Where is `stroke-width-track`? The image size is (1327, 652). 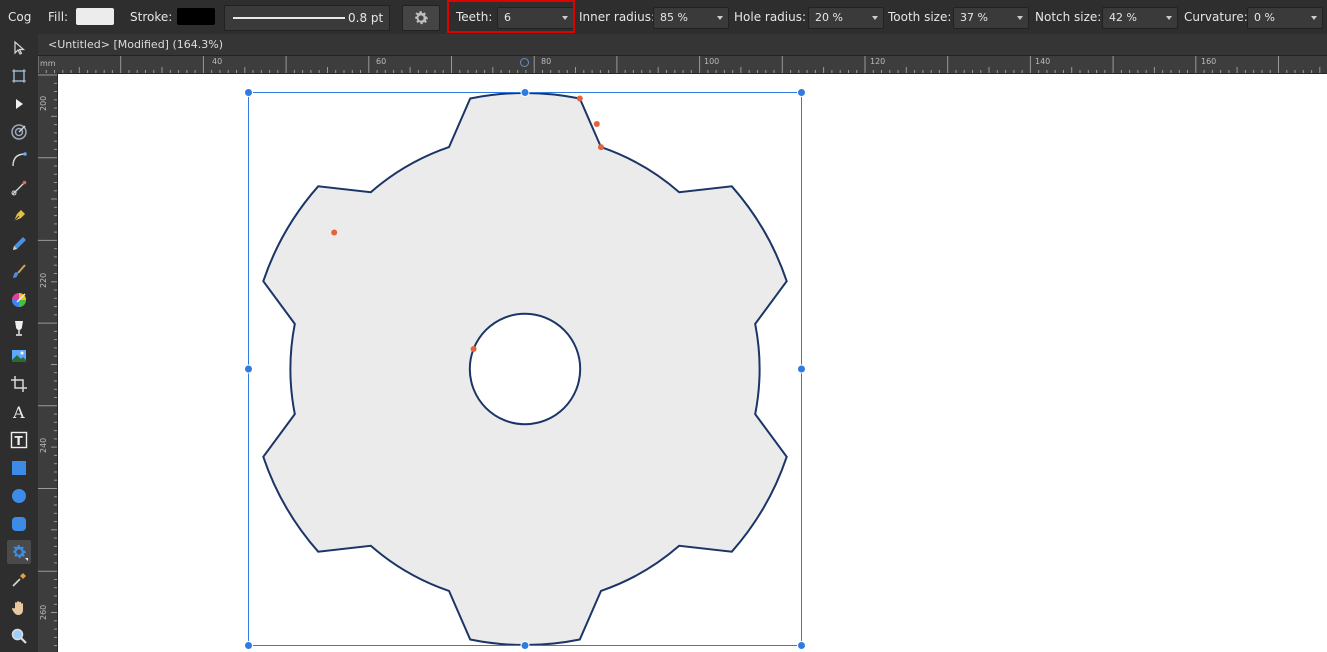 stroke-width-track is located at coordinates (289, 18).